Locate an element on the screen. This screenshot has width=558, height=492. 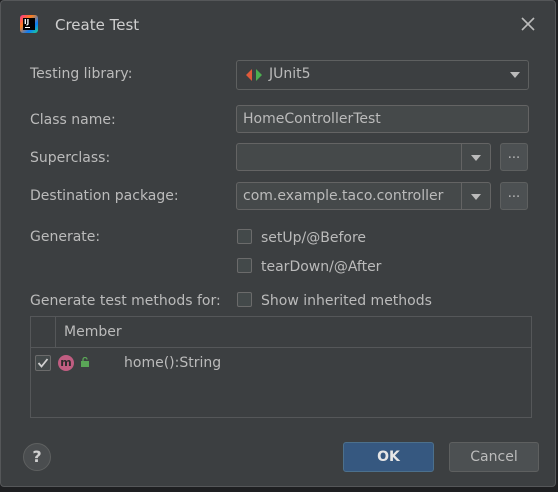
testing-library-select: JUnit5 is located at coordinates (382, 75).